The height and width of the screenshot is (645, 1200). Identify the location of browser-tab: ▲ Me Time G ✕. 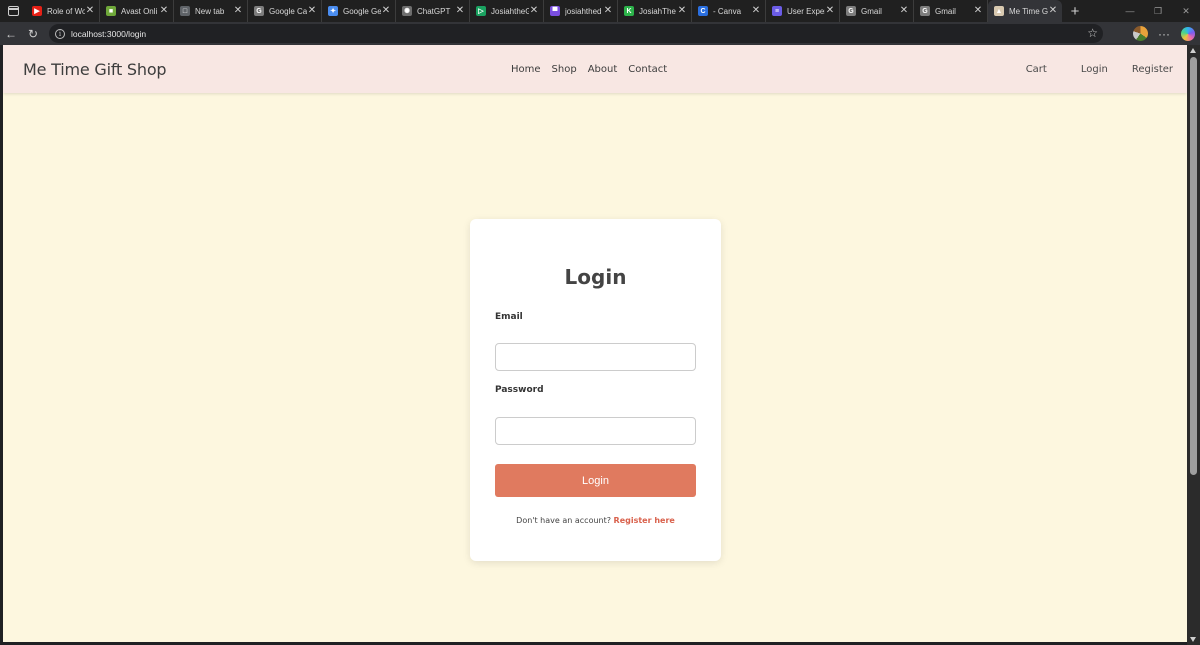
(1025, 11).